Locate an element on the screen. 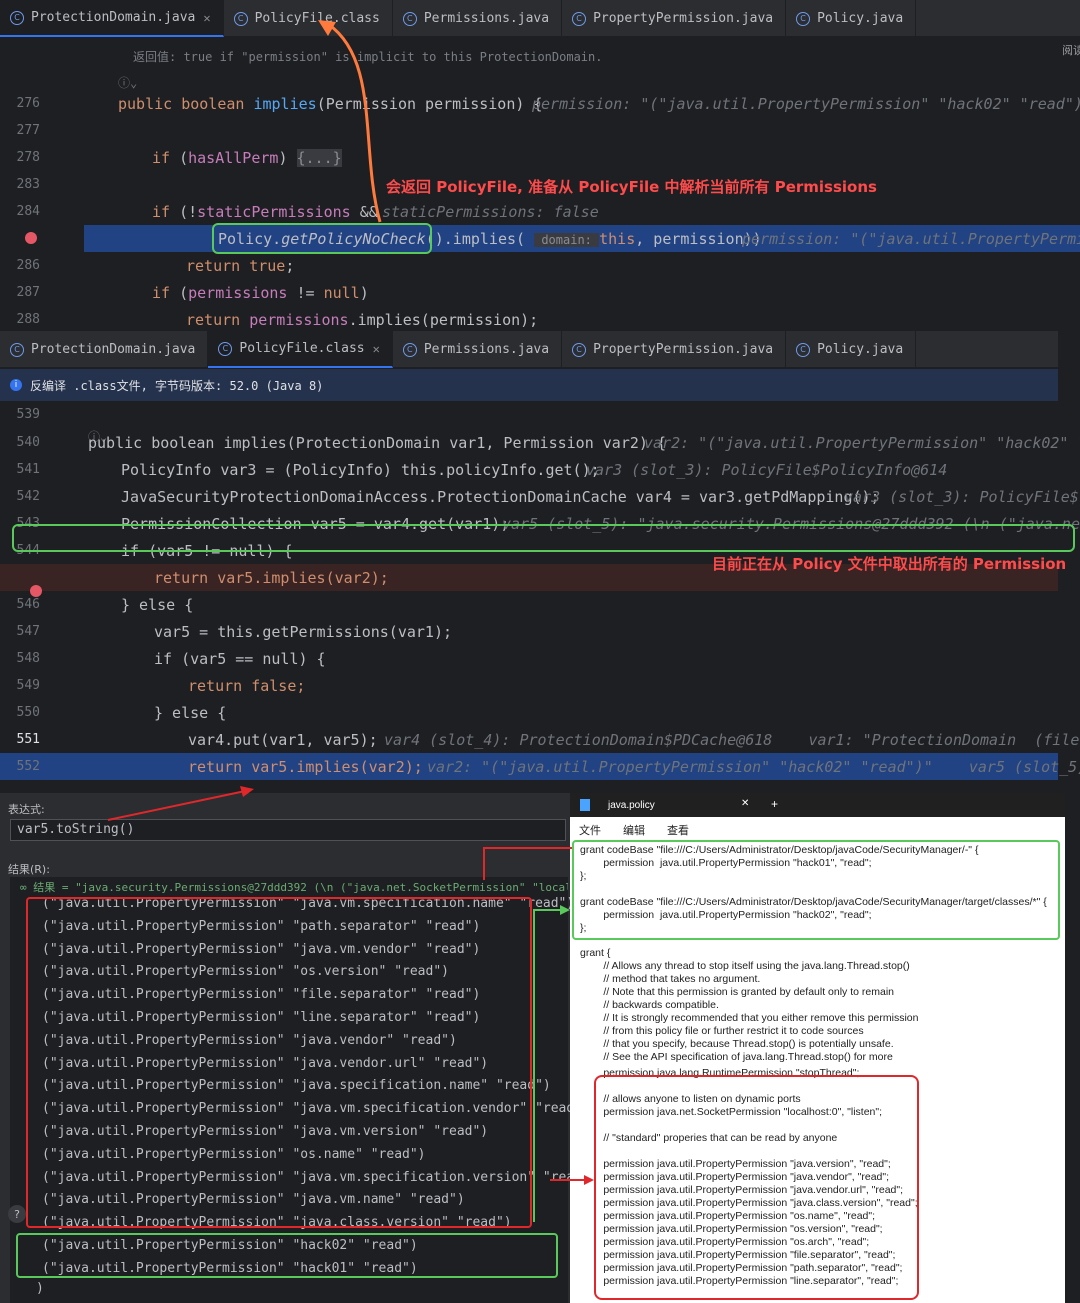 The height and width of the screenshot is (1303, 1080). green-box-hack is located at coordinates (287, 1255).